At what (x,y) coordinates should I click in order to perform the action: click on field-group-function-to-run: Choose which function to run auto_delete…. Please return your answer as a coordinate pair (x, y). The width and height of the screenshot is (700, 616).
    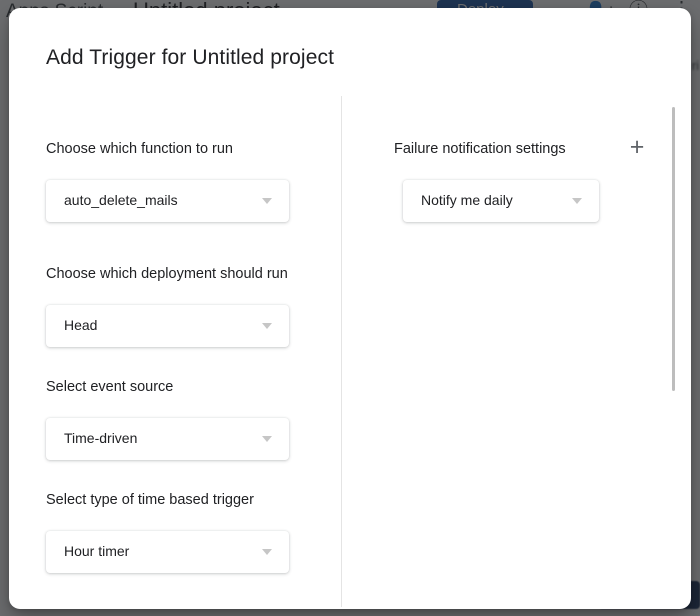
    Looking at the image, I should click on (186, 181).